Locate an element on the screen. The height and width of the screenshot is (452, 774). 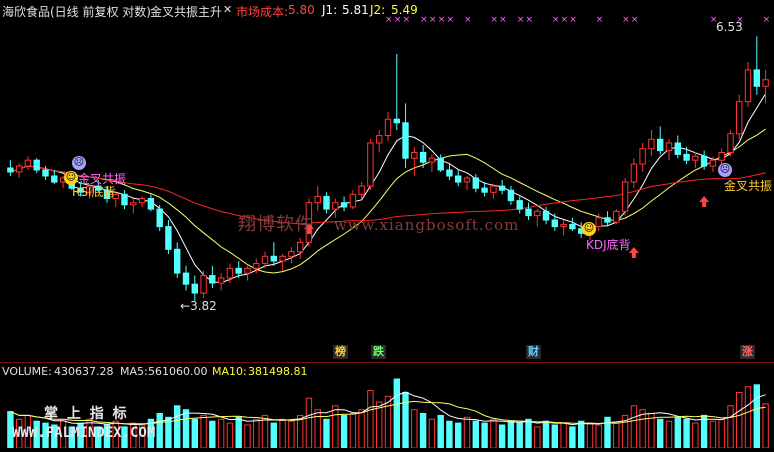
ma10-value: 381498.81 is located at coordinates (278, 371).